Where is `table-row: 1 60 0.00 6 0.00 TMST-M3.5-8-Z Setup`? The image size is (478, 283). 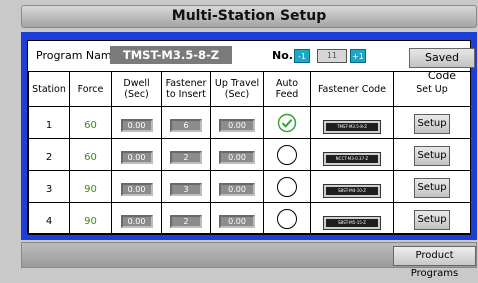
table-row: 1 60 0.00 6 0.00 TMST-M3.5-8-Z Setup is located at coordinates (249, 122).